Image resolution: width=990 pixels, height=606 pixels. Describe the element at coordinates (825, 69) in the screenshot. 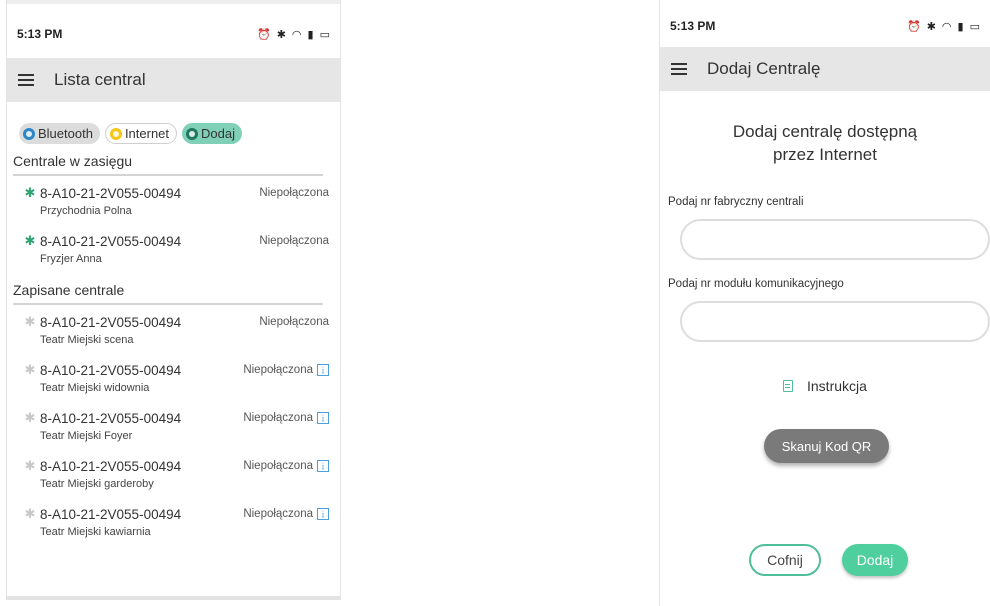

I see `app-bar: Dodaj Centralę` at that location.